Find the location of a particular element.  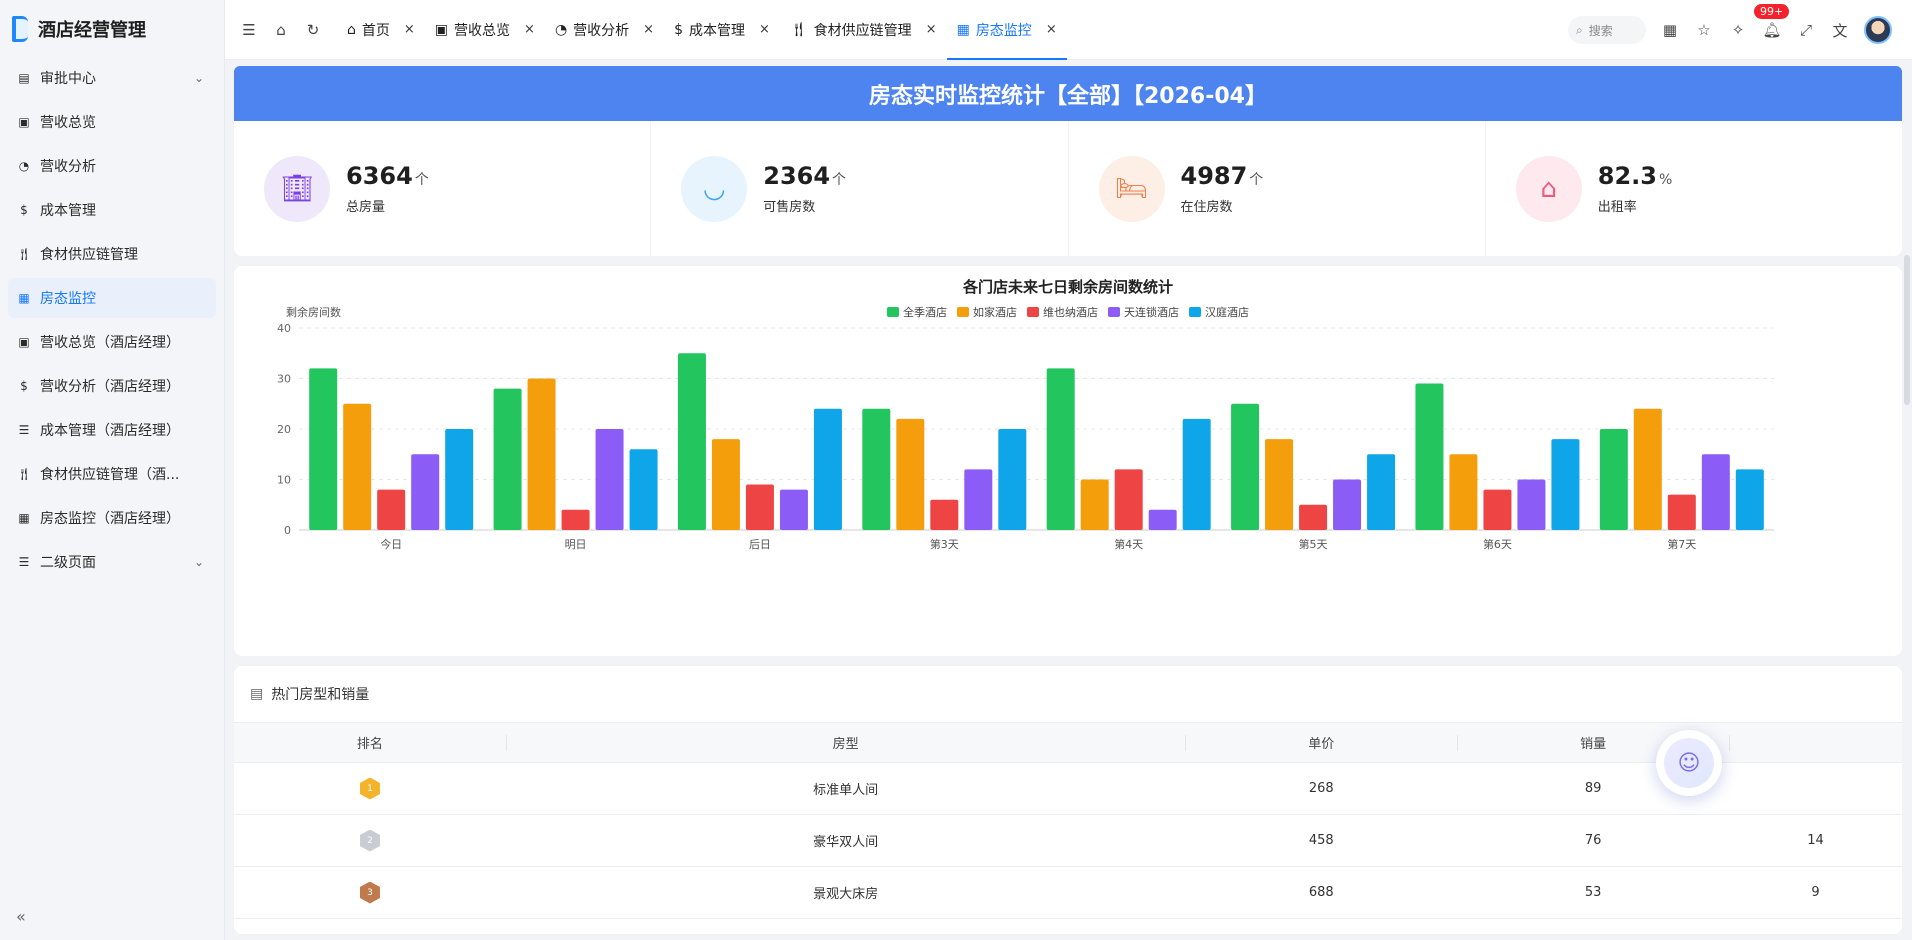

sidebar-item-label: 营收分析 is located at coordinates (68, 167).